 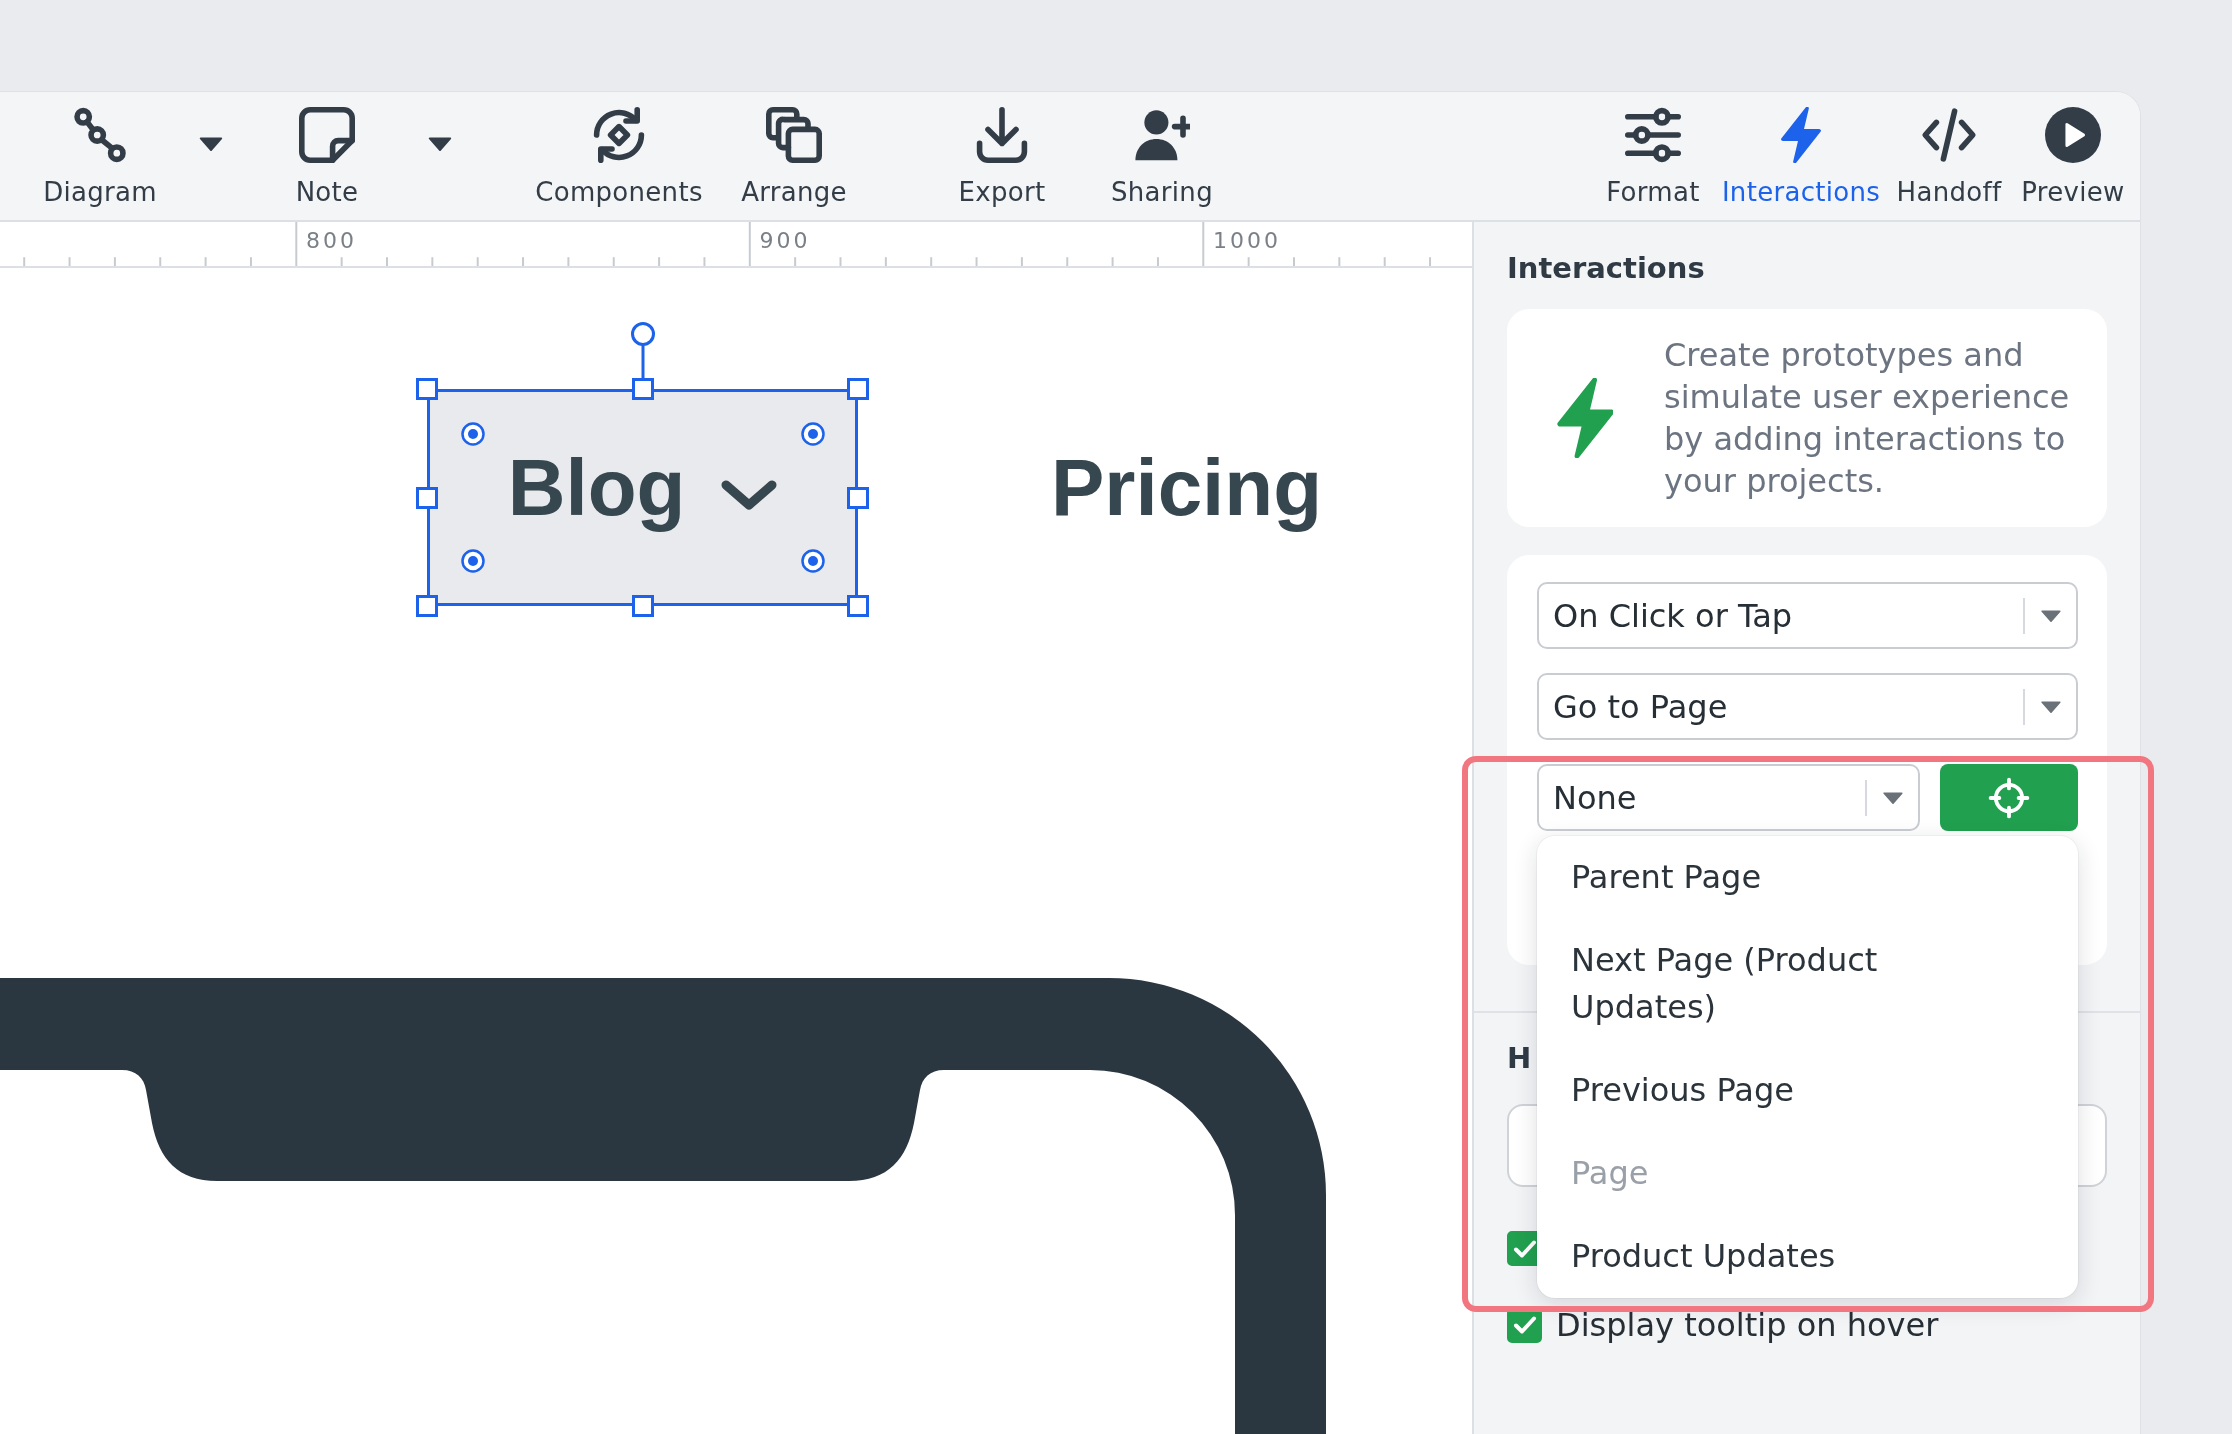 I want to click on intro-text: Create prototypes and simulate user experience by adding interactions to your projects., so click(x=1867, y=418).